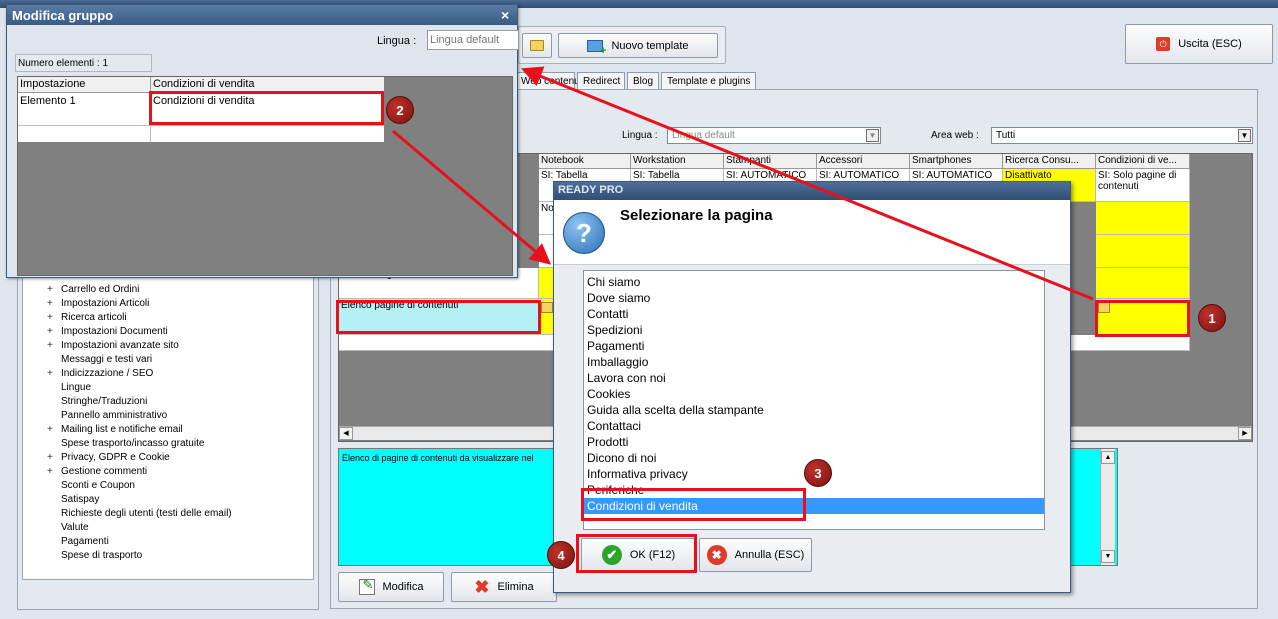 The width and height of the screenshot is (1278, 619). I want to click on tree-item: Satispay, so click(180, 500).